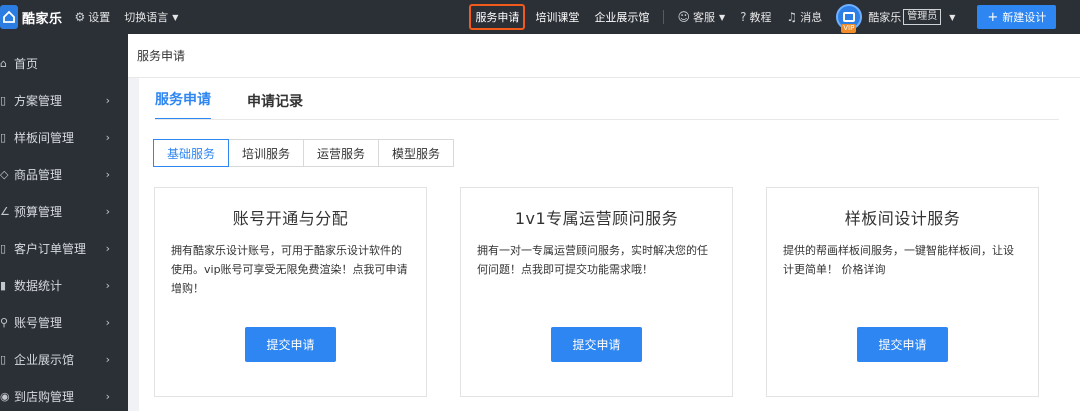  What do you see at coordinates (275, 105) in the screenshot?
I see `tab-apply-records: 申请记录` at bounding box center [275, 105].